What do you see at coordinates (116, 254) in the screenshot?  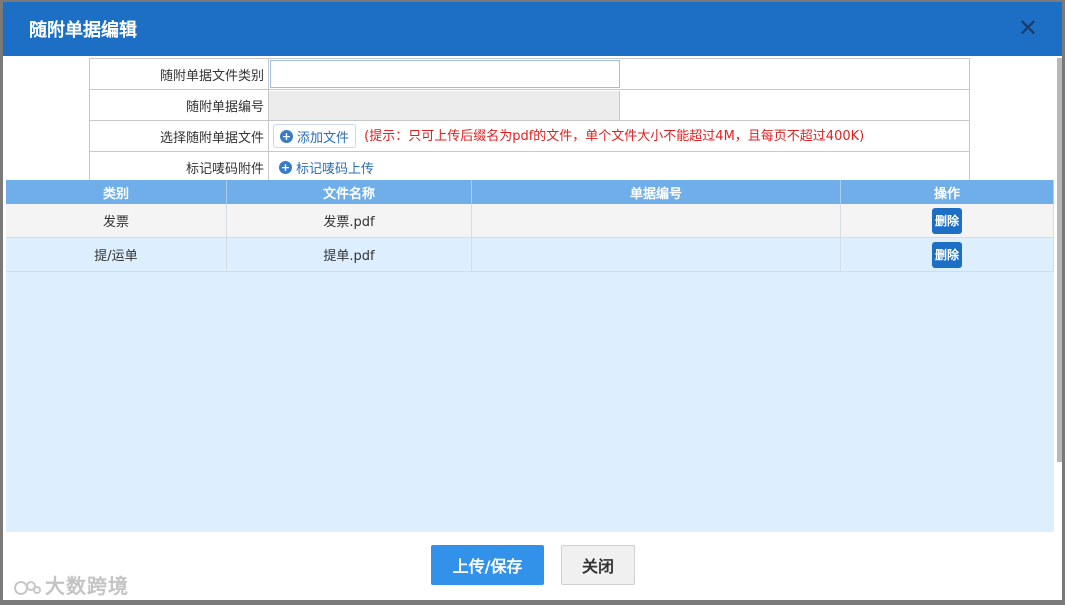 I see `cell-category: 提/运单` at bounding box center [116, 254].